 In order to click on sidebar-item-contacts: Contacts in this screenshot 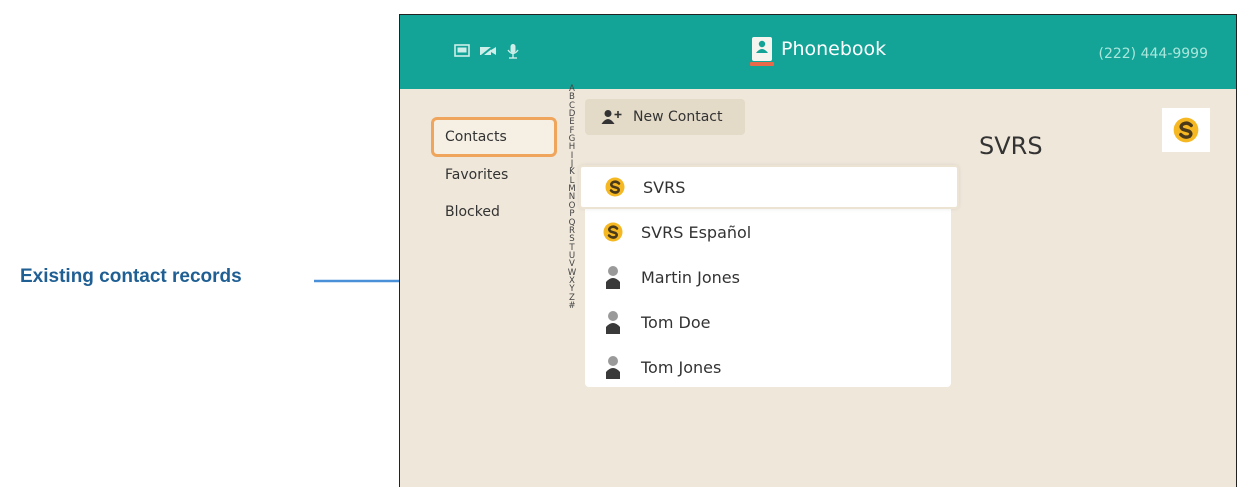, I will do `click(494, 137)`.